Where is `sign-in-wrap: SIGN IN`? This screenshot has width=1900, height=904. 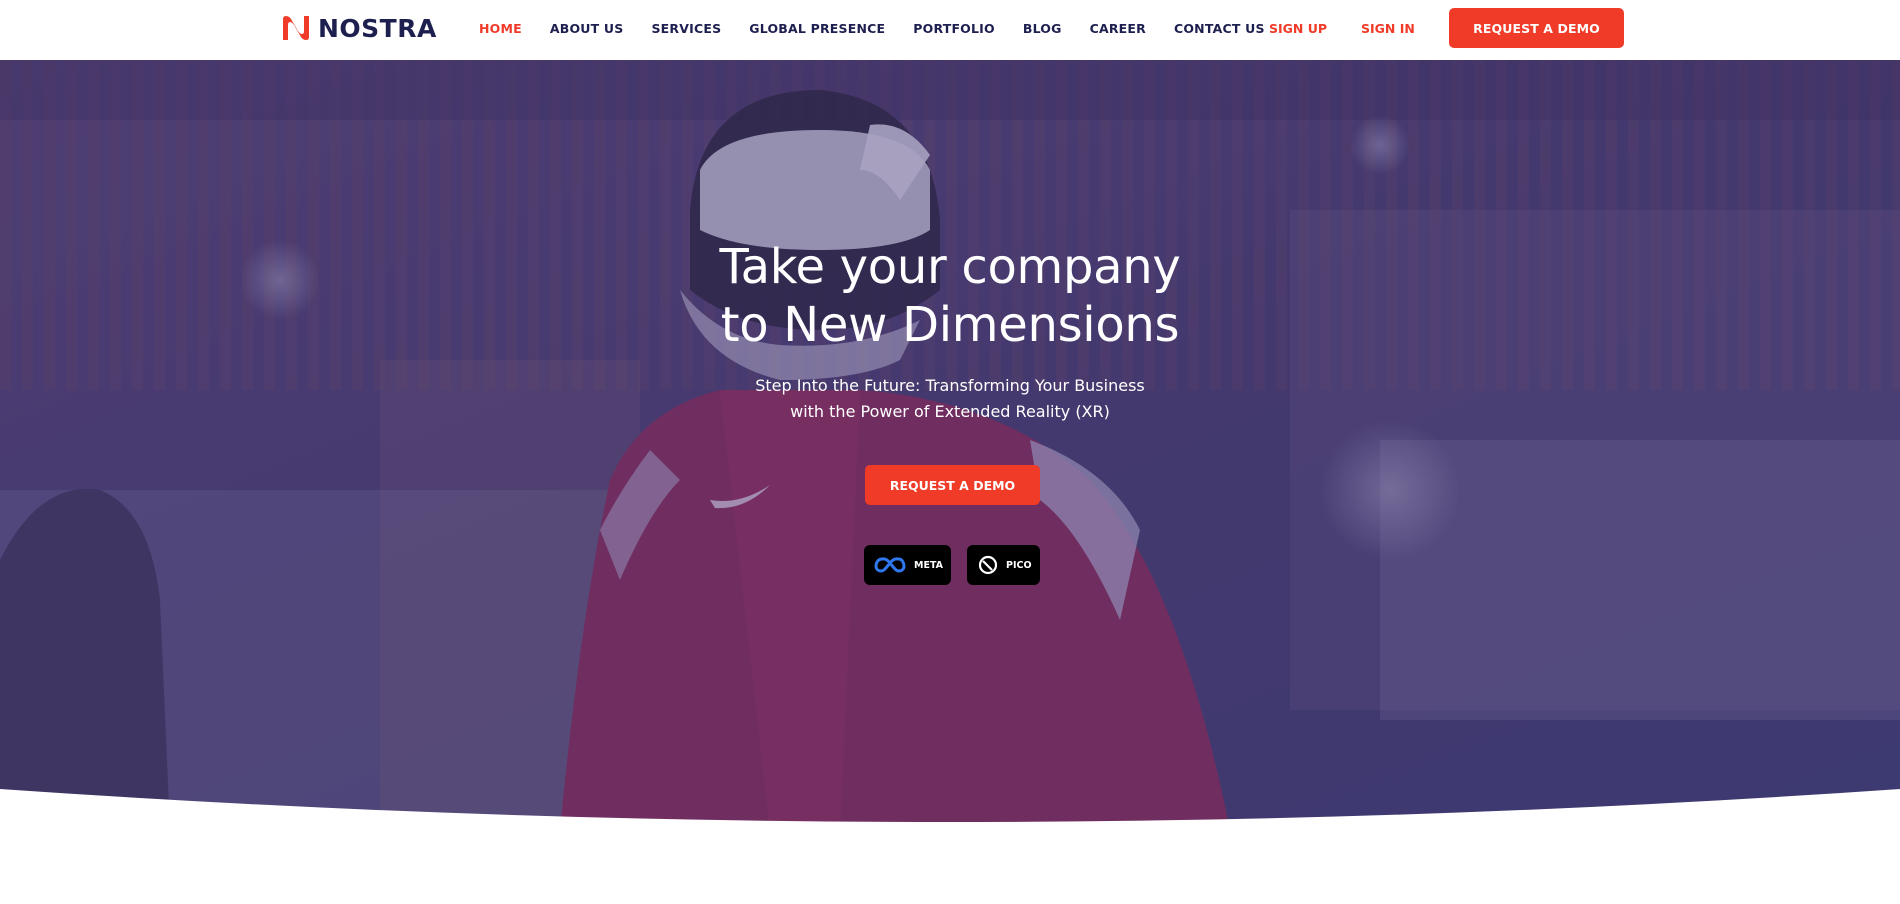
sign-in-wrap: SIGN IN is located at coordinates (1388, 28).